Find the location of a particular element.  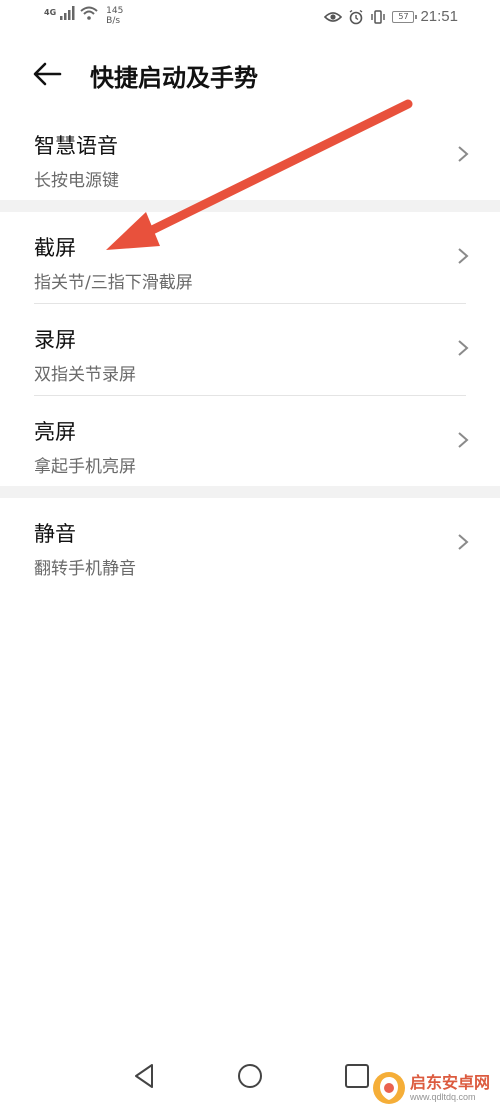

item-subtitle: 翻转手机静音 is located at coordinates (85, 569).